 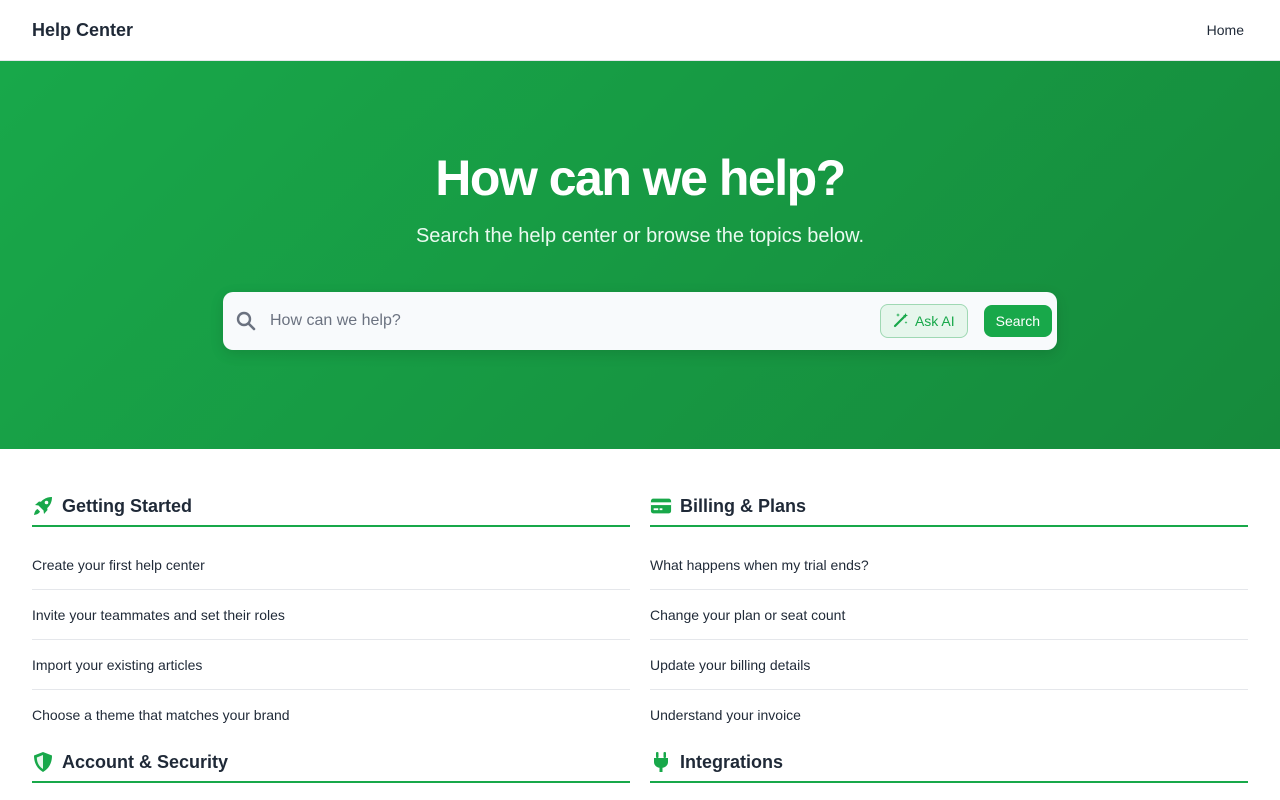 I want to click on credit-card-icon, so click(x=661, y=506).